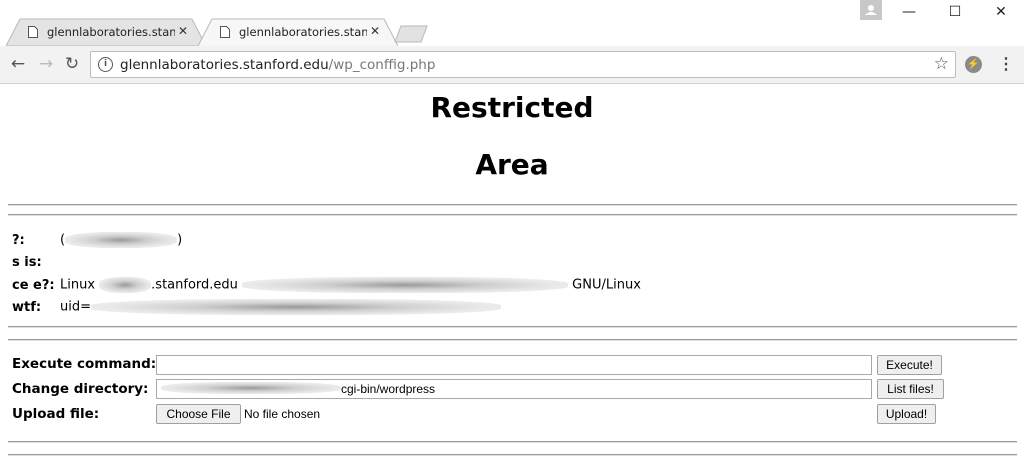  I want to click on info-label: s is:, so click(27, 262).